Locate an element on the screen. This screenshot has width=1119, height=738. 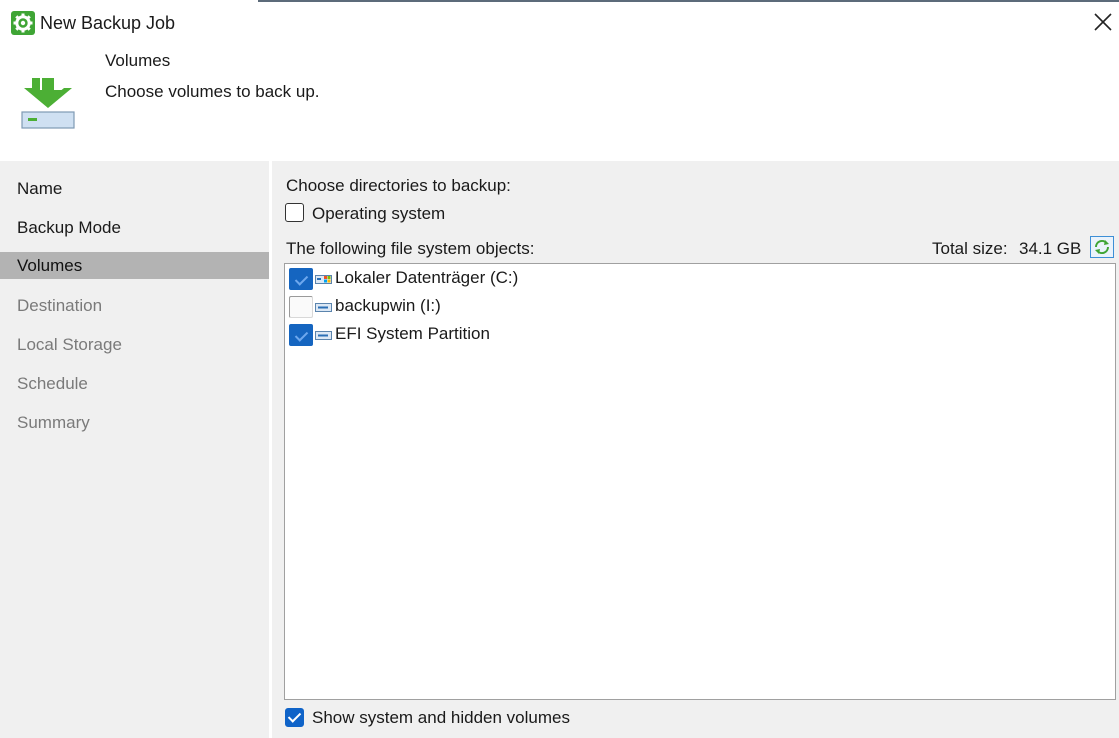
operating-system-label: Operating system is located at coordinates (378, 214).